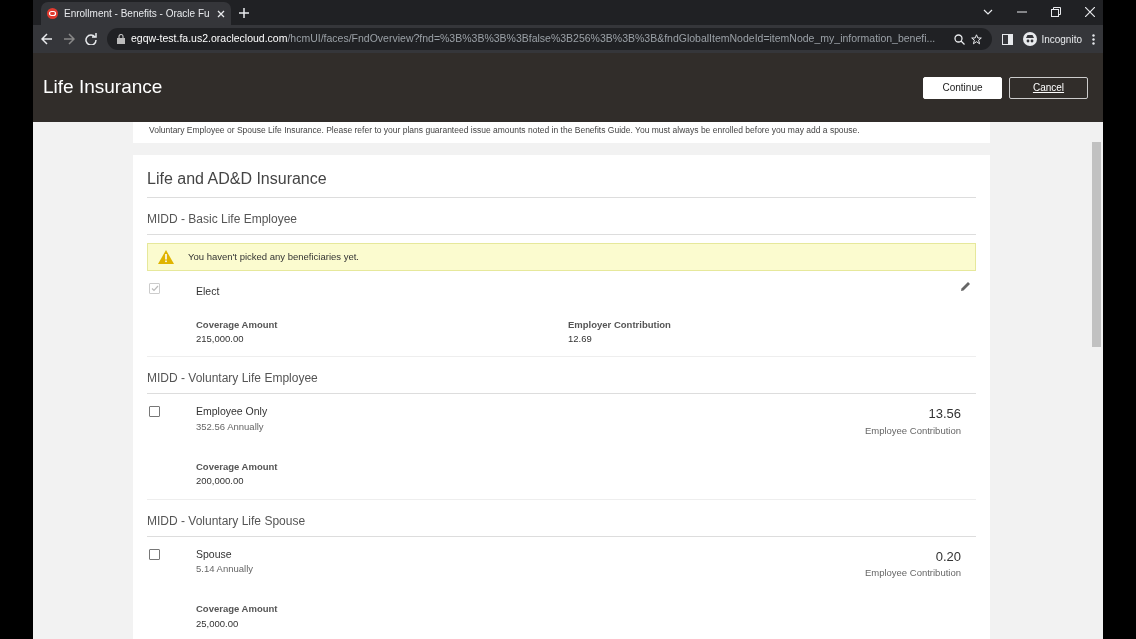  I want to click on contribution-amount: 0.20, so click(947, 556).